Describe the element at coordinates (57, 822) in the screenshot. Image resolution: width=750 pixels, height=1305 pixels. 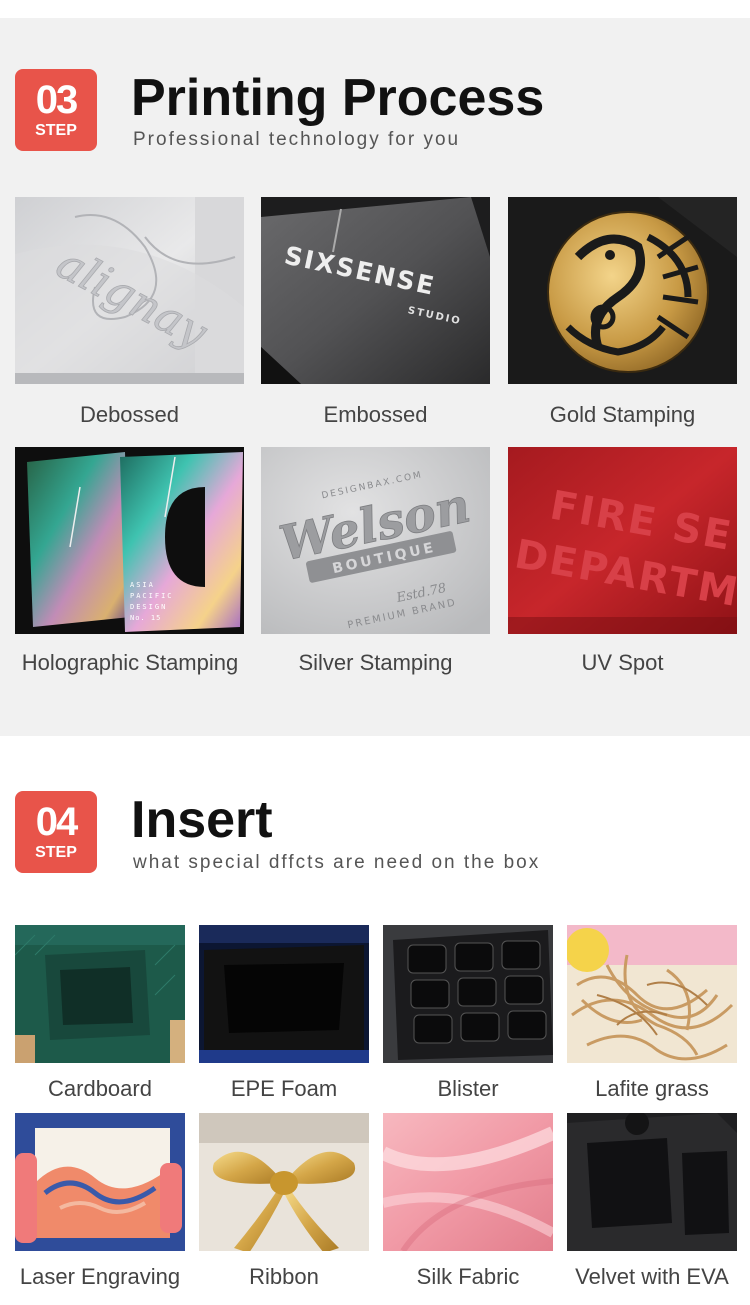
I see `step-number: 04` at that location.